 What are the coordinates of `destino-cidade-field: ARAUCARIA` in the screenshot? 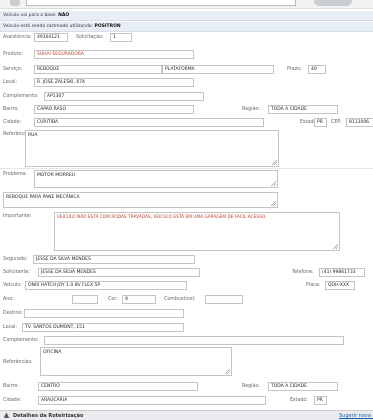 It's located at (152, 400).